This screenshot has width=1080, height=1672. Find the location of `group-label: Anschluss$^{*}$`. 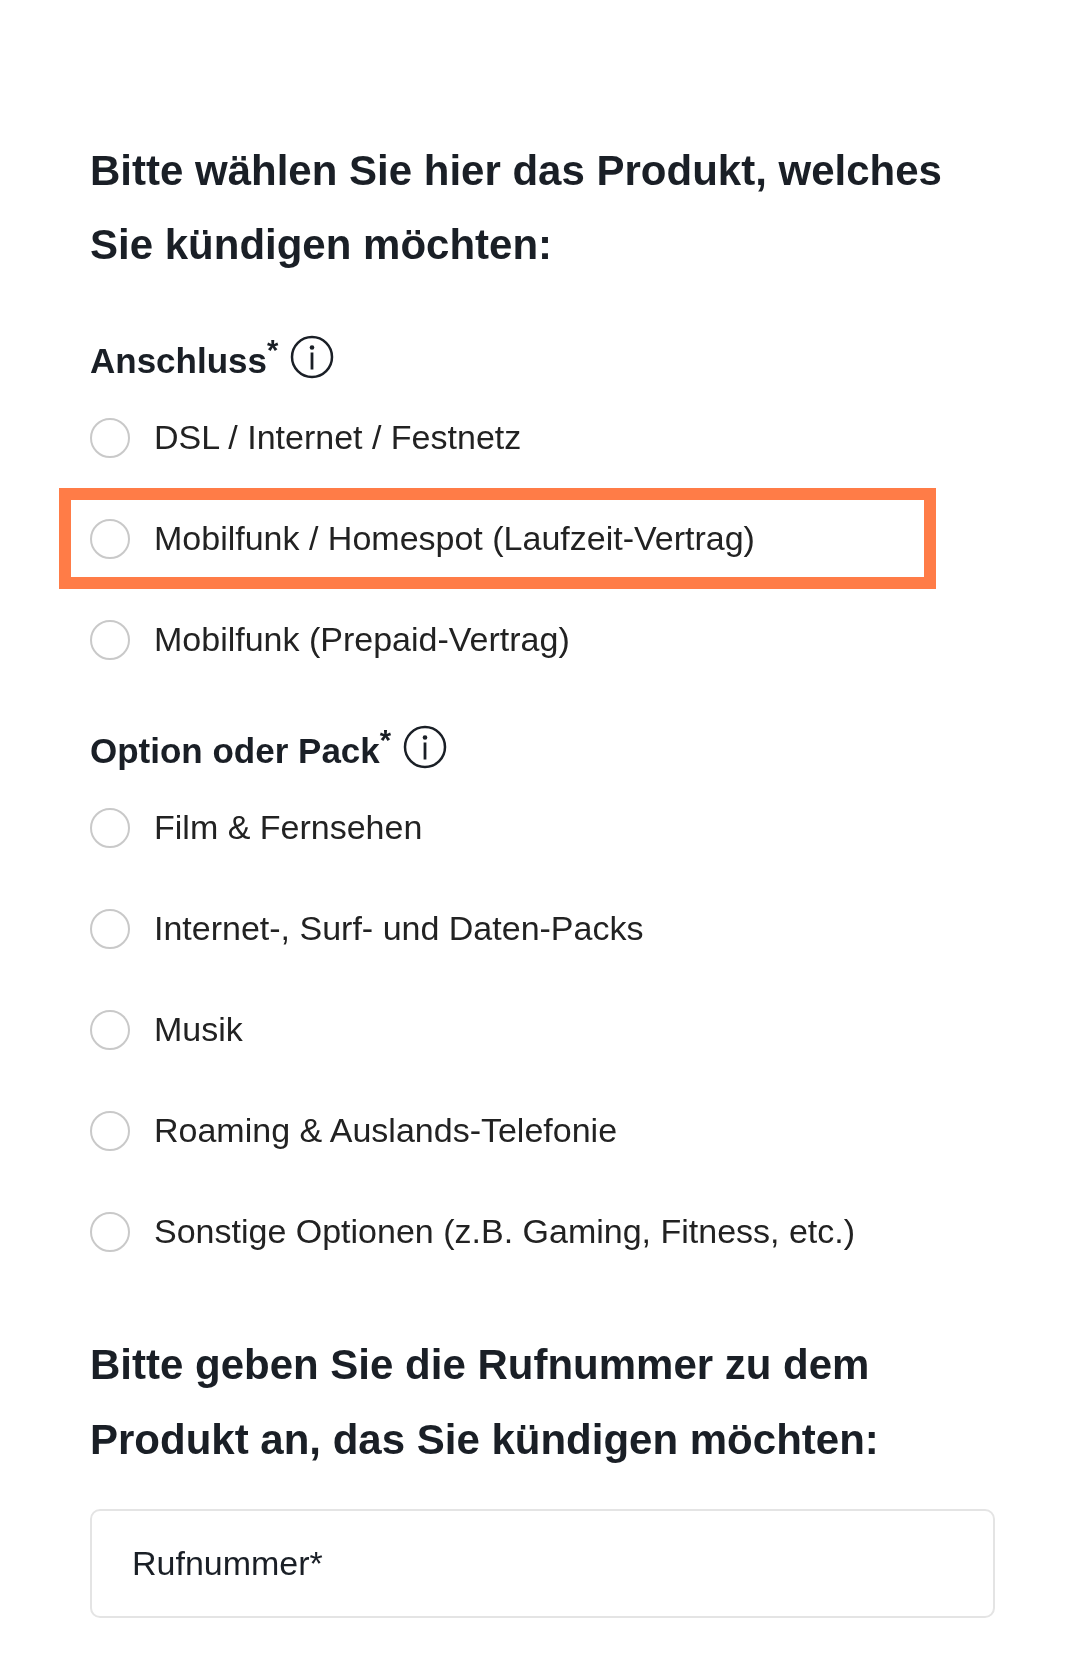

group-label: Anschluss$^{*}$ is located at coordinates (184, 357).